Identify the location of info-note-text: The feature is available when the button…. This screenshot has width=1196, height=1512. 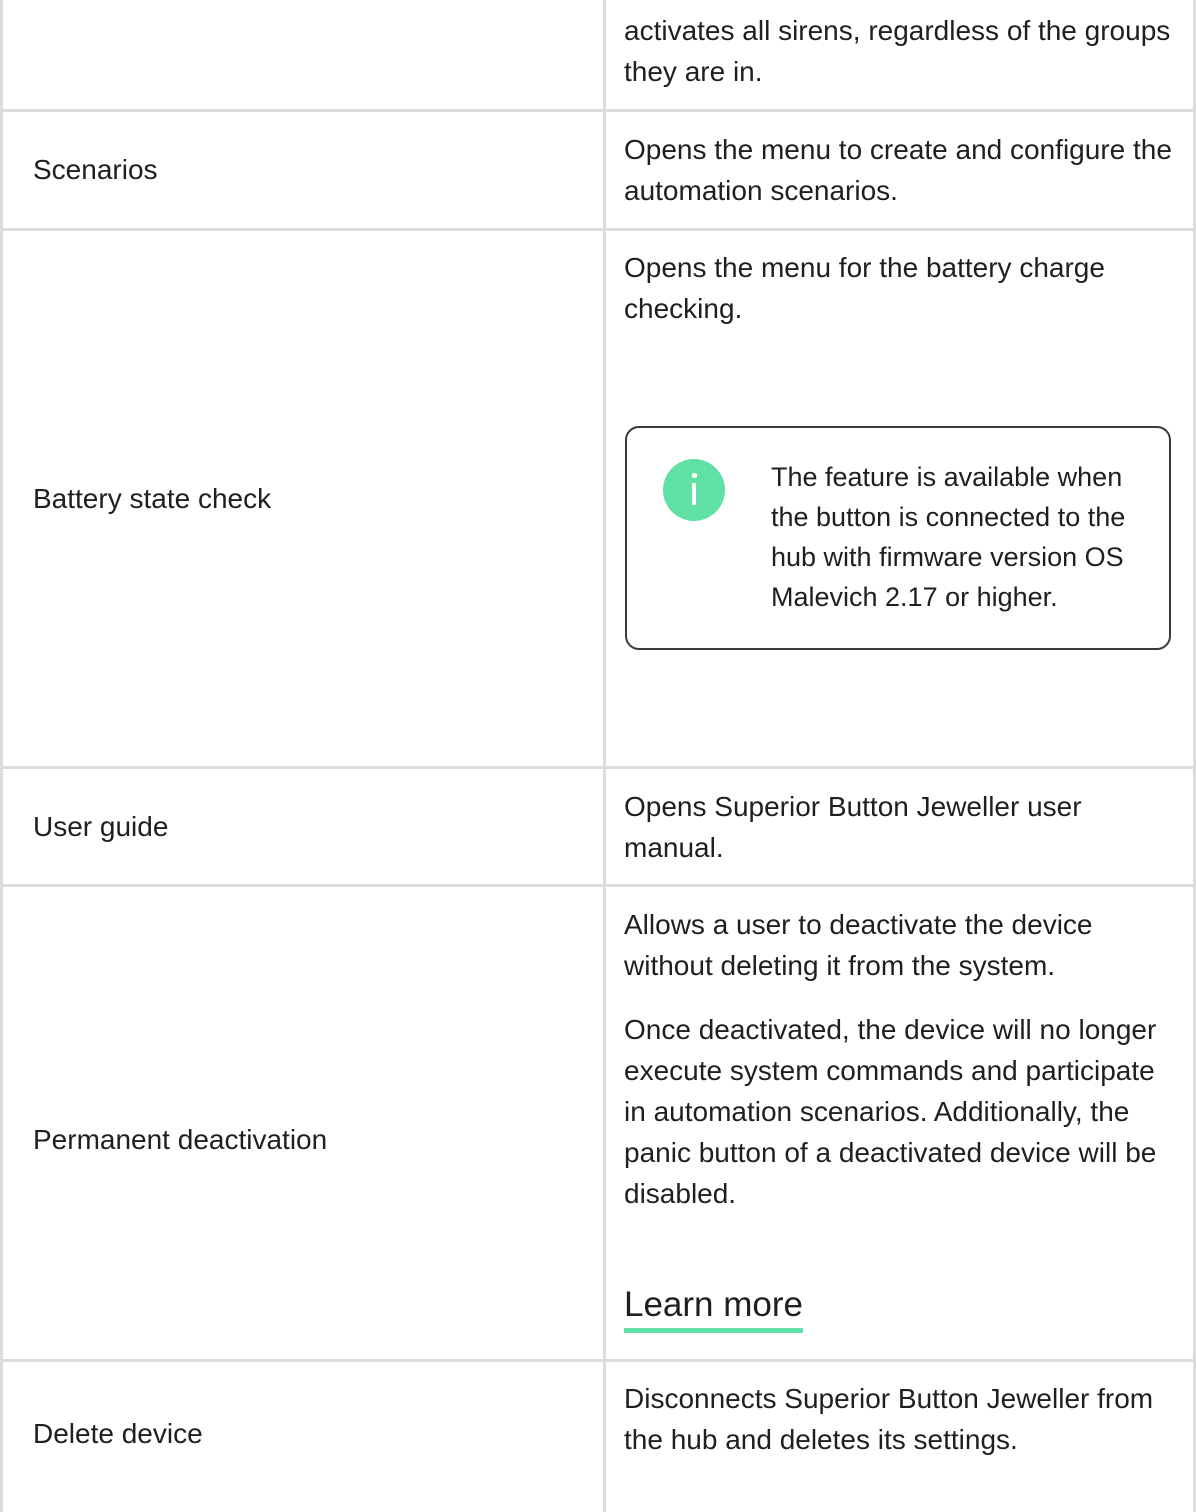
(948, 537).